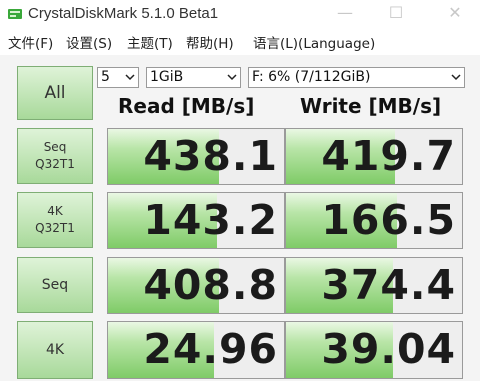 The image size is (480, 381). What do you see at coordinates (345, 13) in the screenshot?
I see `minimize-icon: —` at bounding box center [345, 13].